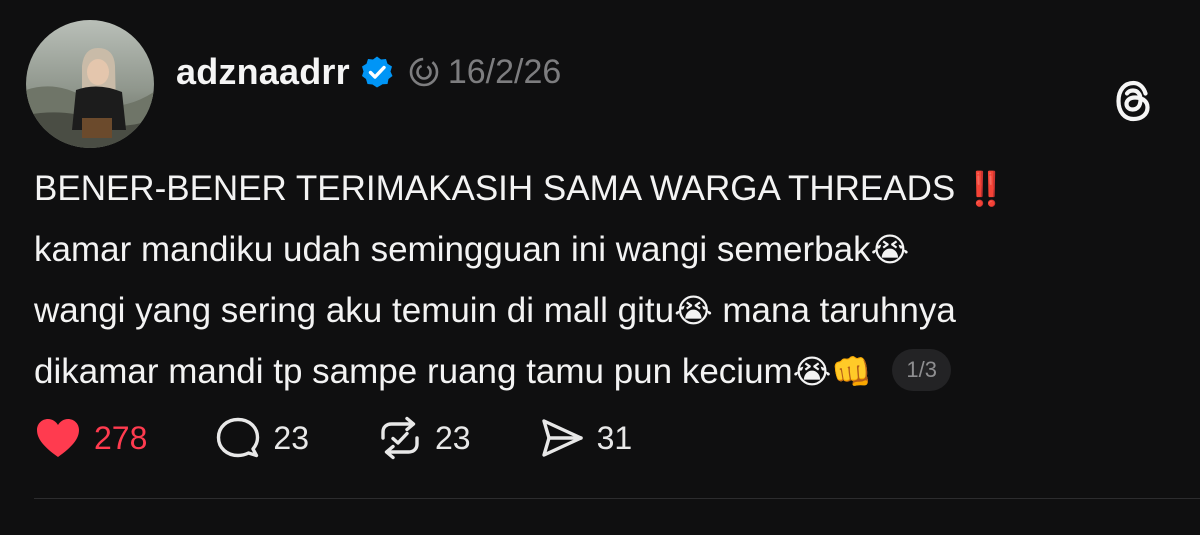 The width and height of the screenshot is (1200, 535). What do you see at coordinates (238, 437) in the screenshot?
I see `comment-bubble-icon` at bounding box center [238, 437].